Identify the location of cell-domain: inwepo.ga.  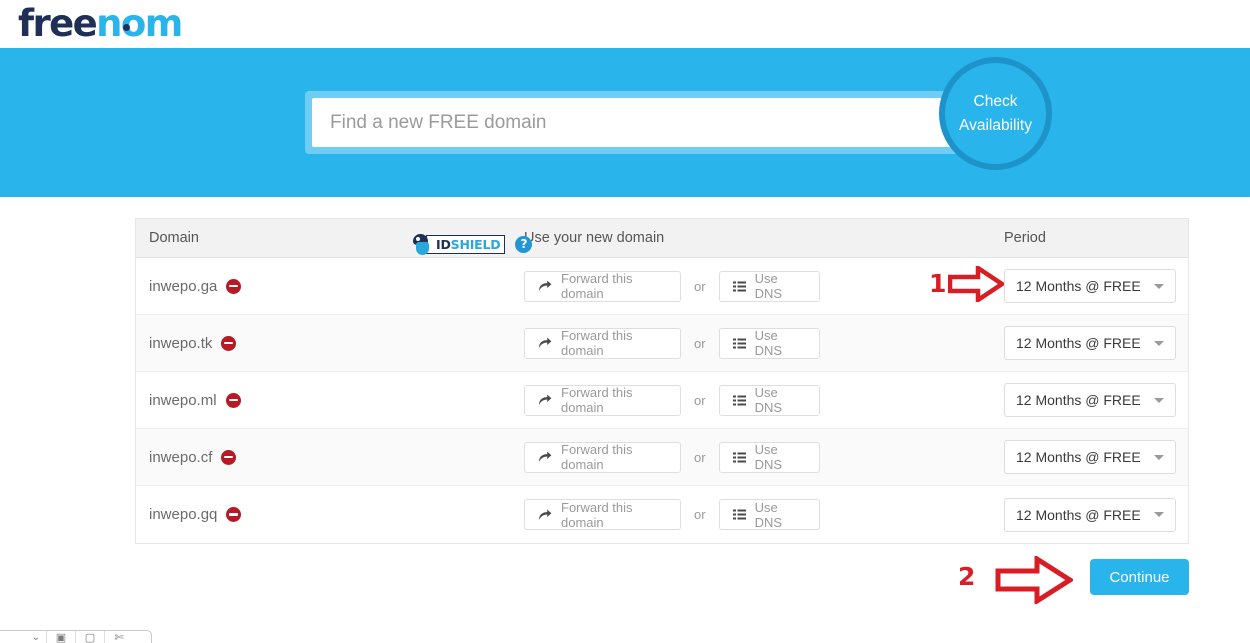
(327, 286).